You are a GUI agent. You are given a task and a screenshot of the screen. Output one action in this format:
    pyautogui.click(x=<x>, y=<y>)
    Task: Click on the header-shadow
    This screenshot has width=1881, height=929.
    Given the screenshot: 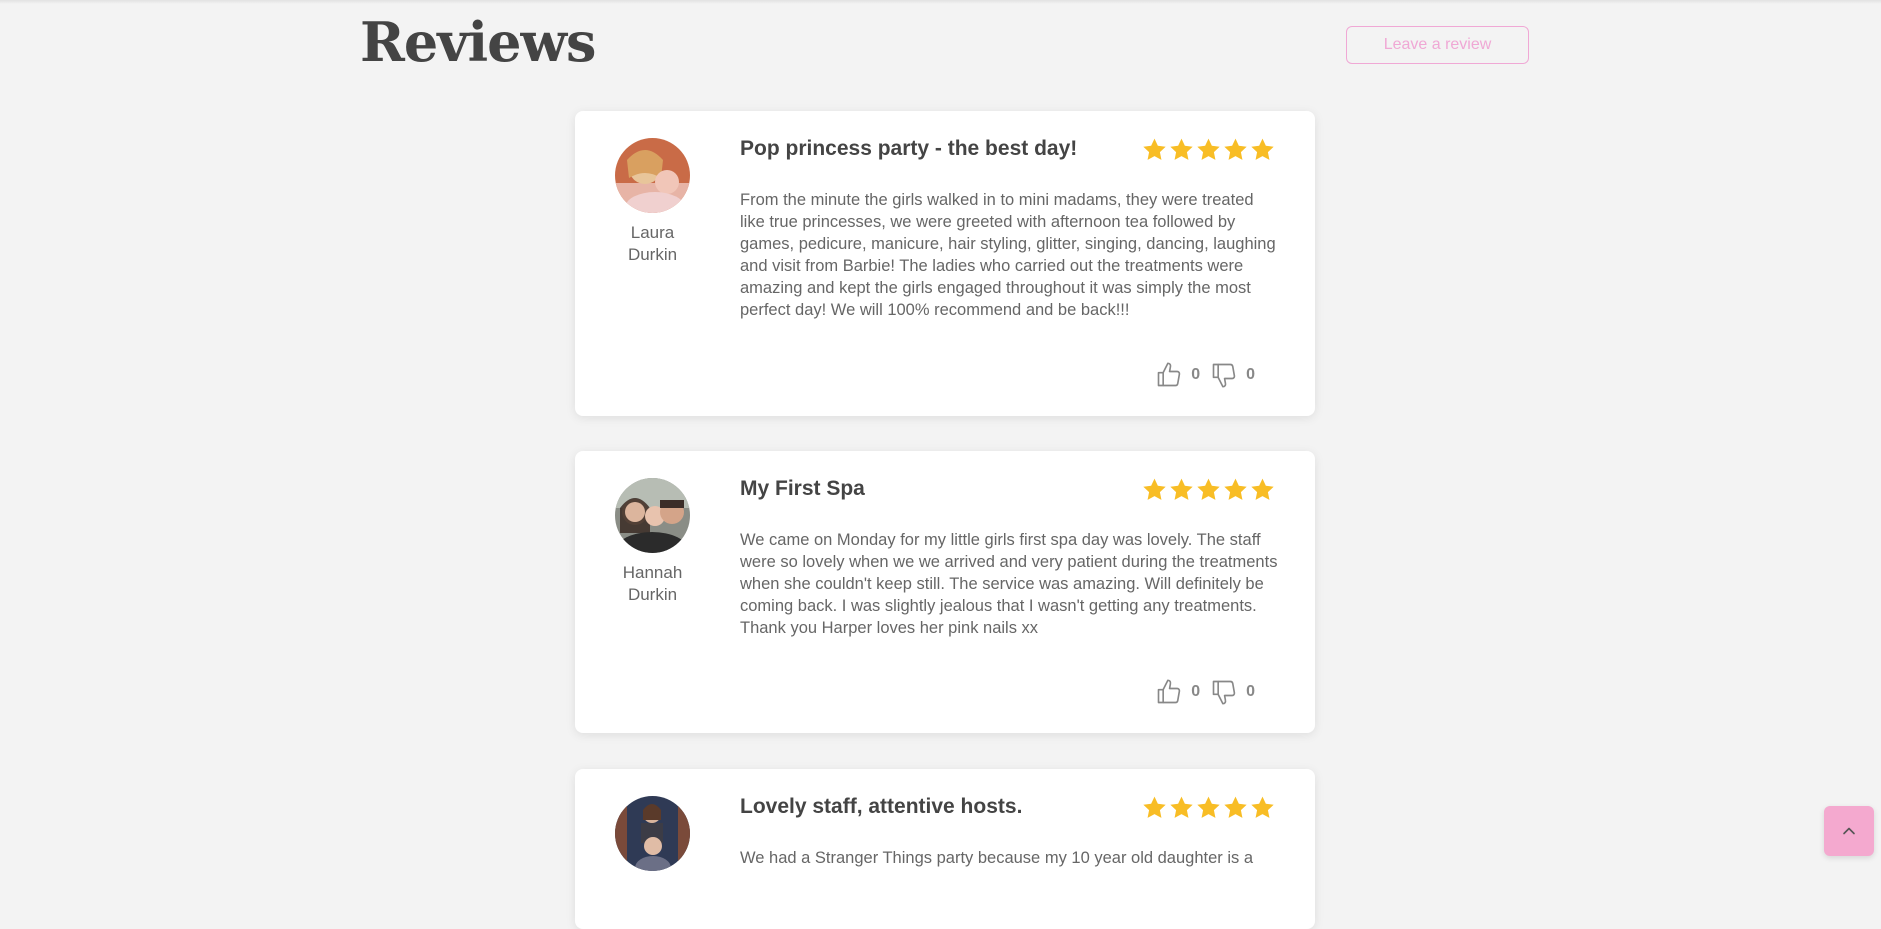 What is the action you would take?
    pyautogui.click(x=940, y=2)
    